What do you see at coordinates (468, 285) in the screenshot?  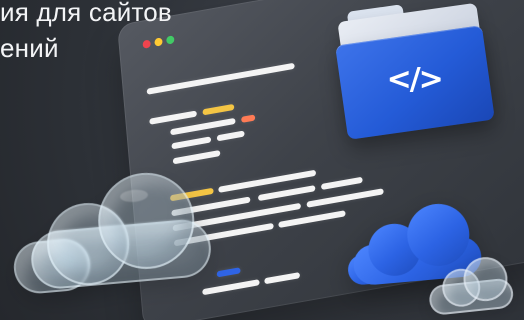 I see `small-glass-cloud-icon` at bounding box center [468, 285].